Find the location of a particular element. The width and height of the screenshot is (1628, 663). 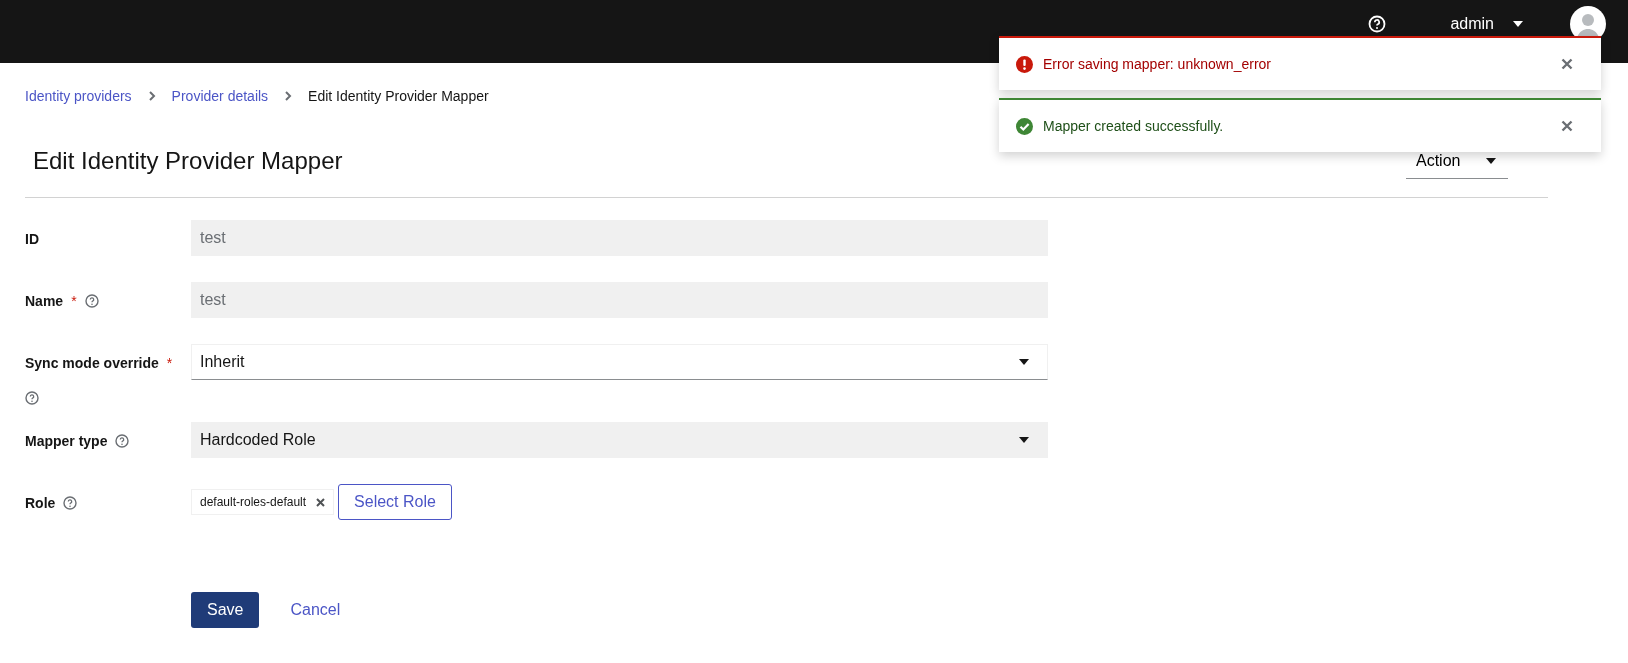

breadcrumb-link: Provider details is located at coordinates (220, 96).